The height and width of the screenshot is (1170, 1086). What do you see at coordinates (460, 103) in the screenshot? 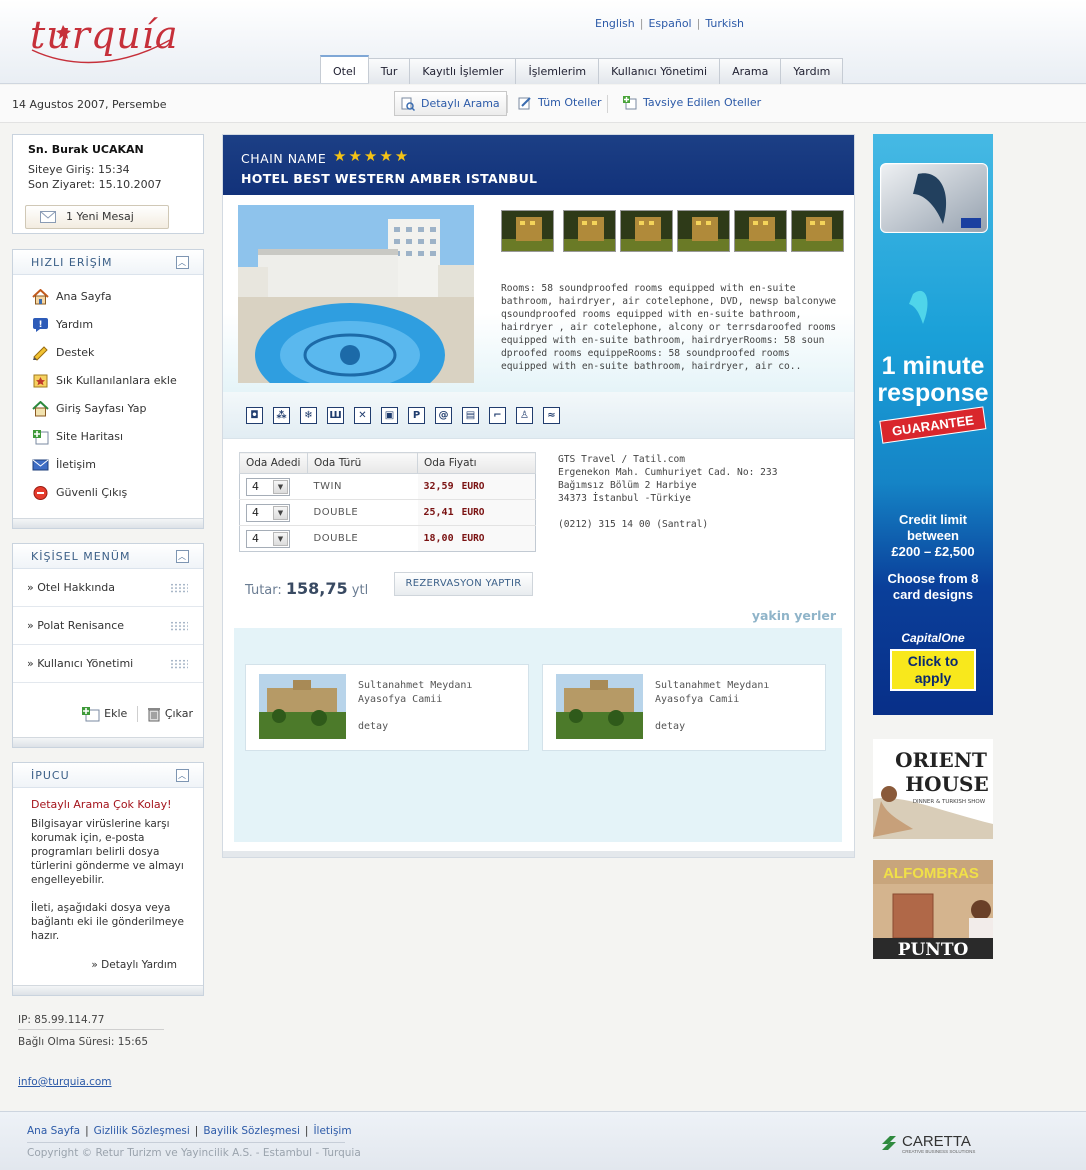
I see `detailed-search-label: Detaylı Arama` at bounding box center [460, 103].